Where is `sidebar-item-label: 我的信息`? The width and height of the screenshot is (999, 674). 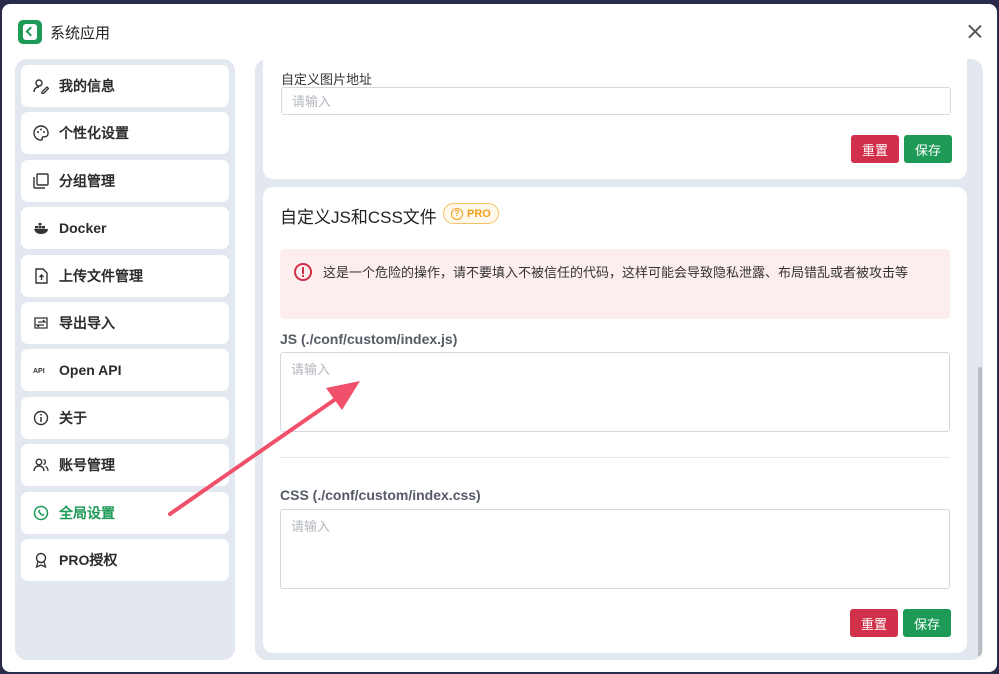
sidebar-item-label: 我的信息 is located at coordinates (87, 86).